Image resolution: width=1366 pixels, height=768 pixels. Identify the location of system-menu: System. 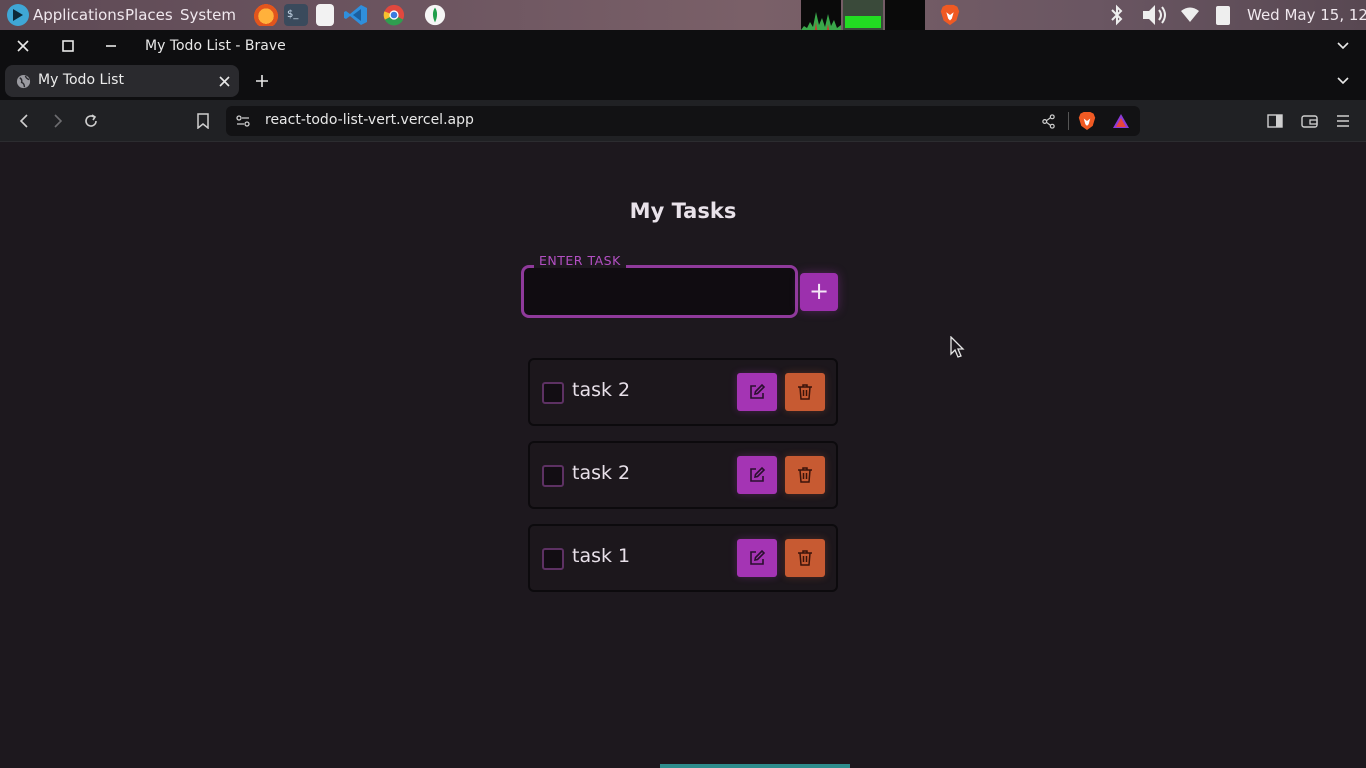
(208, 15).